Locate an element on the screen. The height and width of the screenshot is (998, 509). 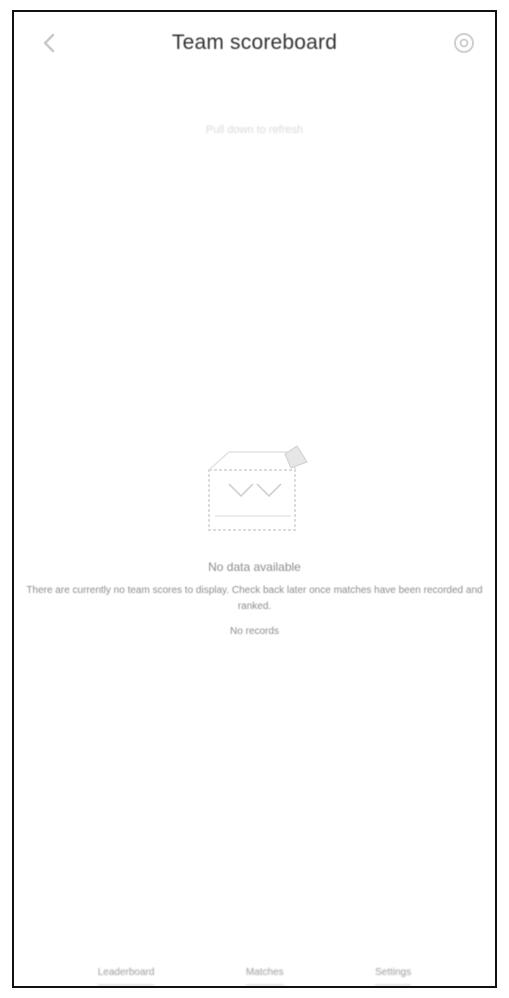
nav-item-leaderboard: Leaderboard is located at coordinates (126, 976).